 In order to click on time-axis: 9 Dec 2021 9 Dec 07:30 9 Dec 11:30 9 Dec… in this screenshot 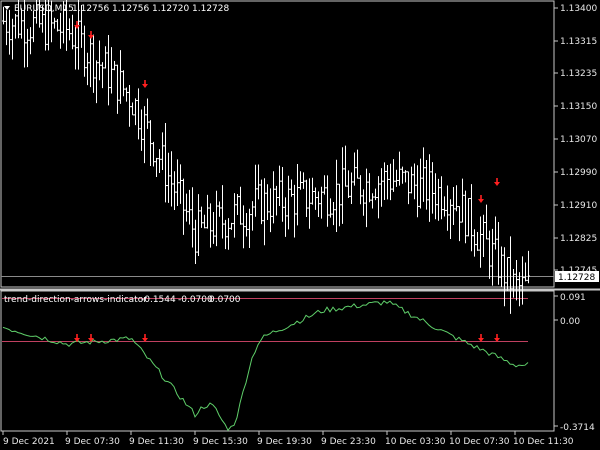, I will do `click(288, 439)`.